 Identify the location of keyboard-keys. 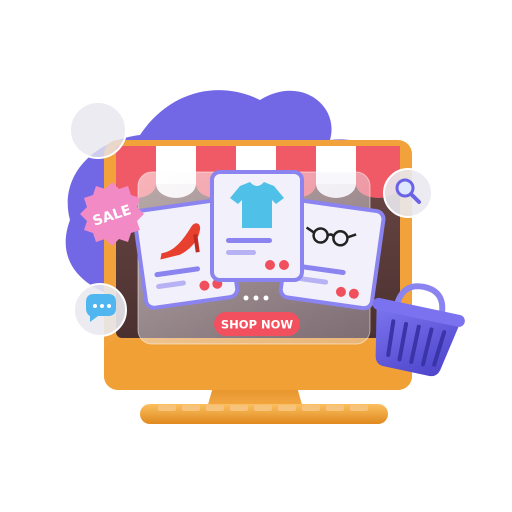
(263, 408).